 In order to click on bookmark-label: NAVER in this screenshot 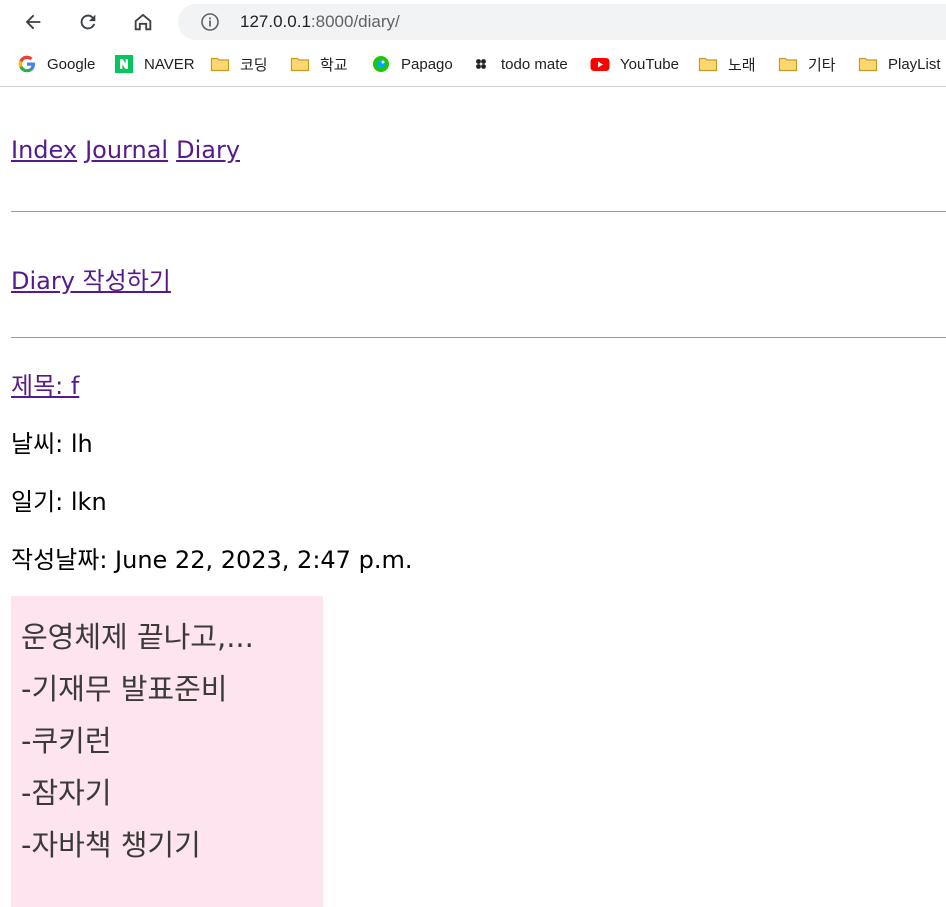, I will do `click(169, 64)`.